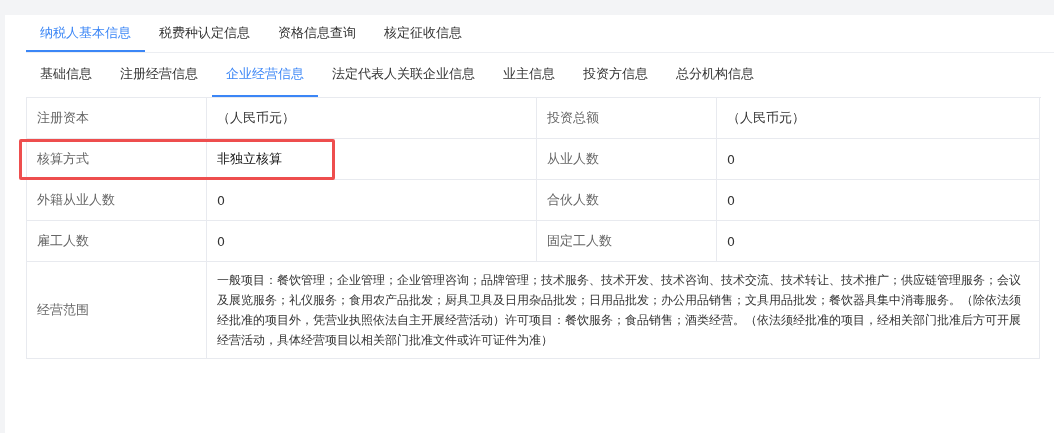 This screenshot has height=433, width=1054. I want to click on sub-tab: 企业经营信息, so click(265, 75).